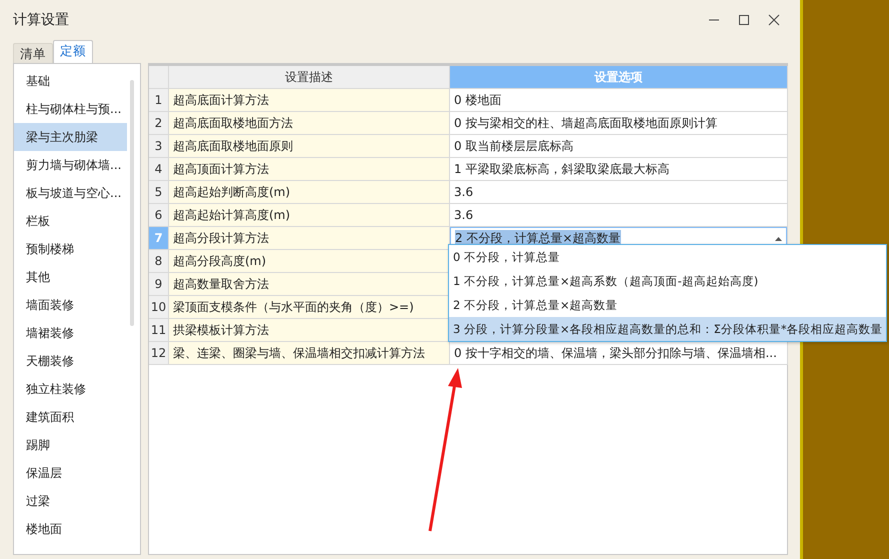 The width and height of the screenshot is (889, 559). What do you see at coordinates (309, 215) in the screenshot?
I see `table-cell: 超高起始计算高度(m)` at bounding box center [309, 215].